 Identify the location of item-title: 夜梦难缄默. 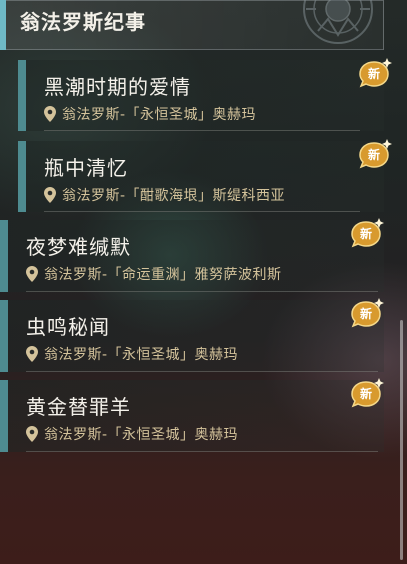
(78, 247).